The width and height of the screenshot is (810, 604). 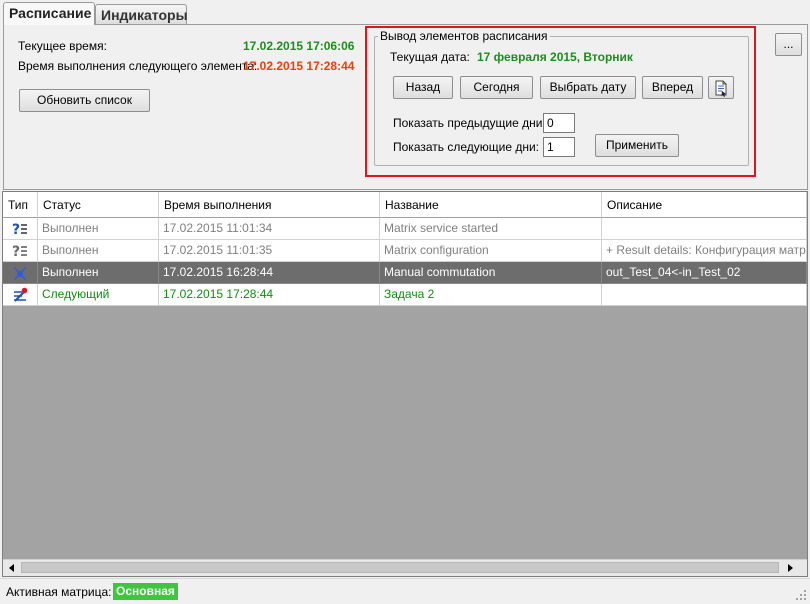 What do you see at coordinates (704, 251) in the screenshot?
I see `row-description: + Result details: Конфигурация матрицы` at bounding box center [704, 251].